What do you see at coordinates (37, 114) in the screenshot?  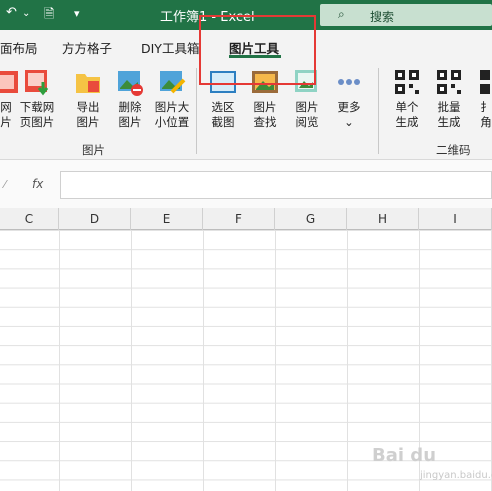 I see `download-web-images-label: 下载网 页图片` at bounding box center [37, 114].